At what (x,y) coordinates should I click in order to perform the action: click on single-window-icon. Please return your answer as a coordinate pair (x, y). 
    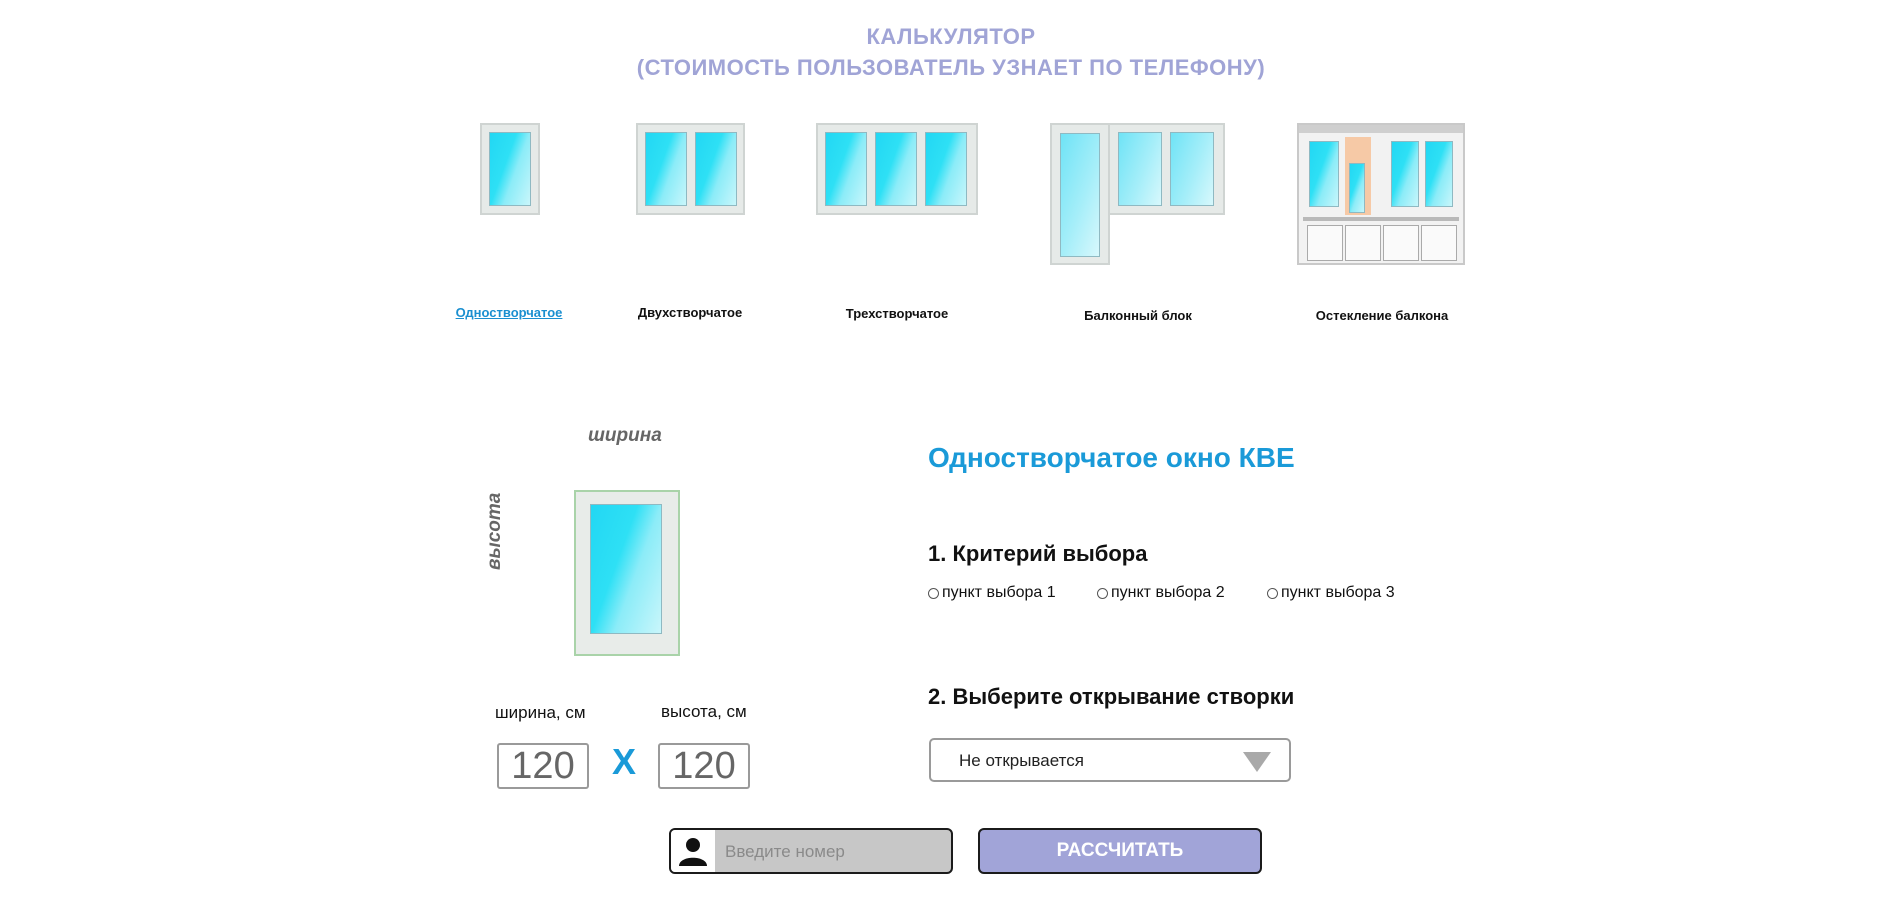
    Looking at the image, I should click on (510, 169).